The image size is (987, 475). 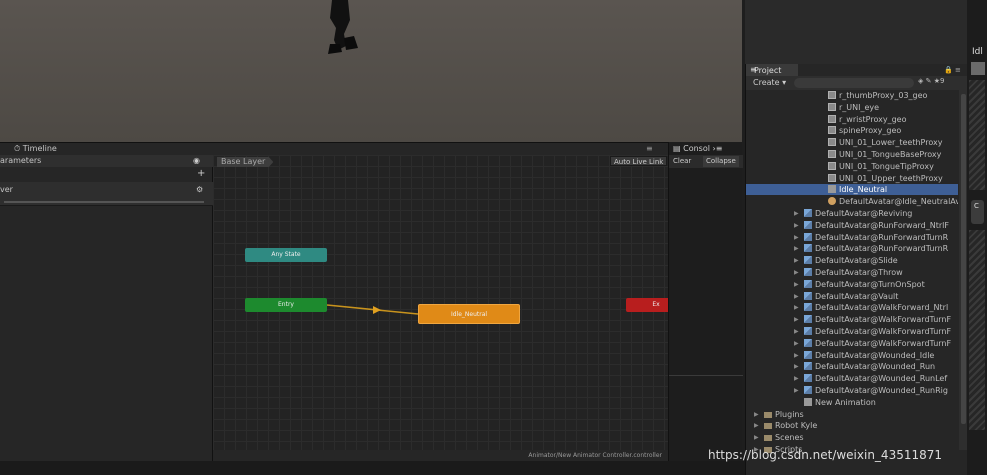 What do you see at coordinates (196, 160) in the screenshot?
I see `eye-icon: ◉` at bounding box center [196, 160].